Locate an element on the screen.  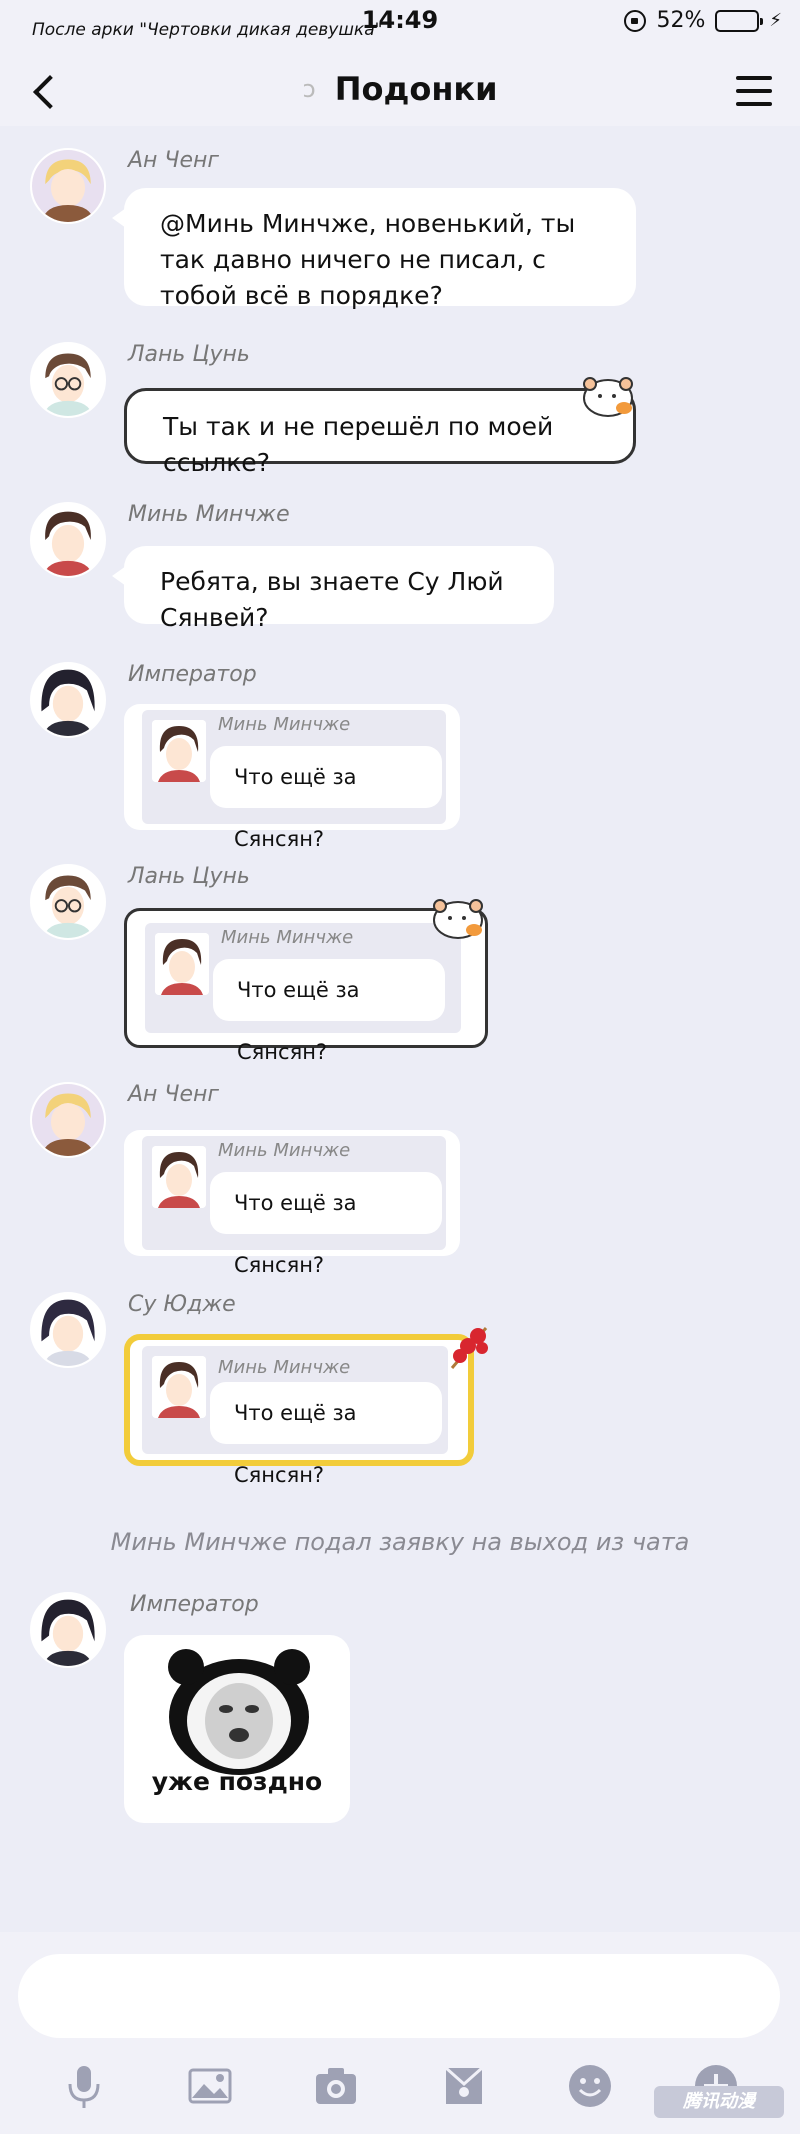
envelope-icon is located at coordinates (464, 2086).